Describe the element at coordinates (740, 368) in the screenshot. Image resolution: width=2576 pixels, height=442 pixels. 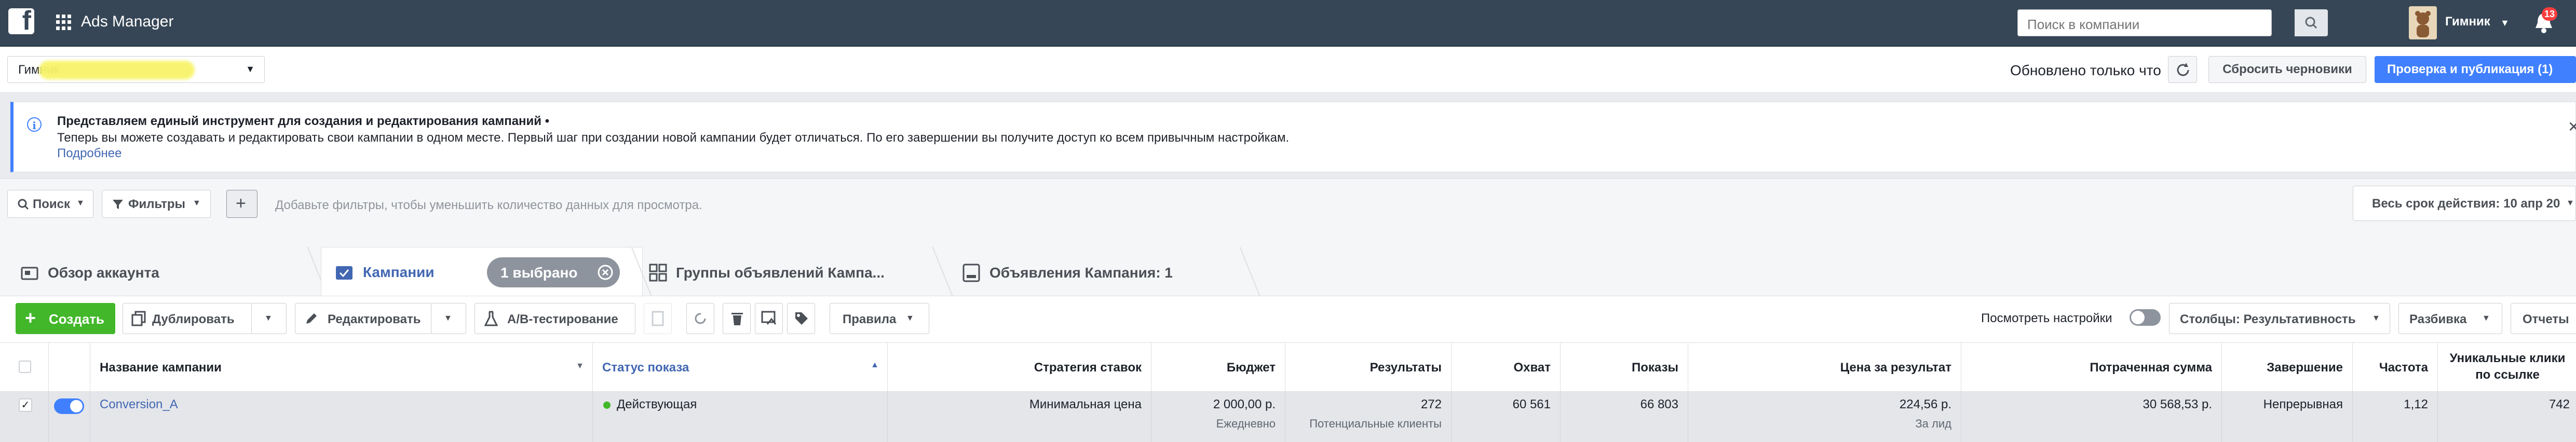
I see `column-header-status: Статус показа ▲` at that location.